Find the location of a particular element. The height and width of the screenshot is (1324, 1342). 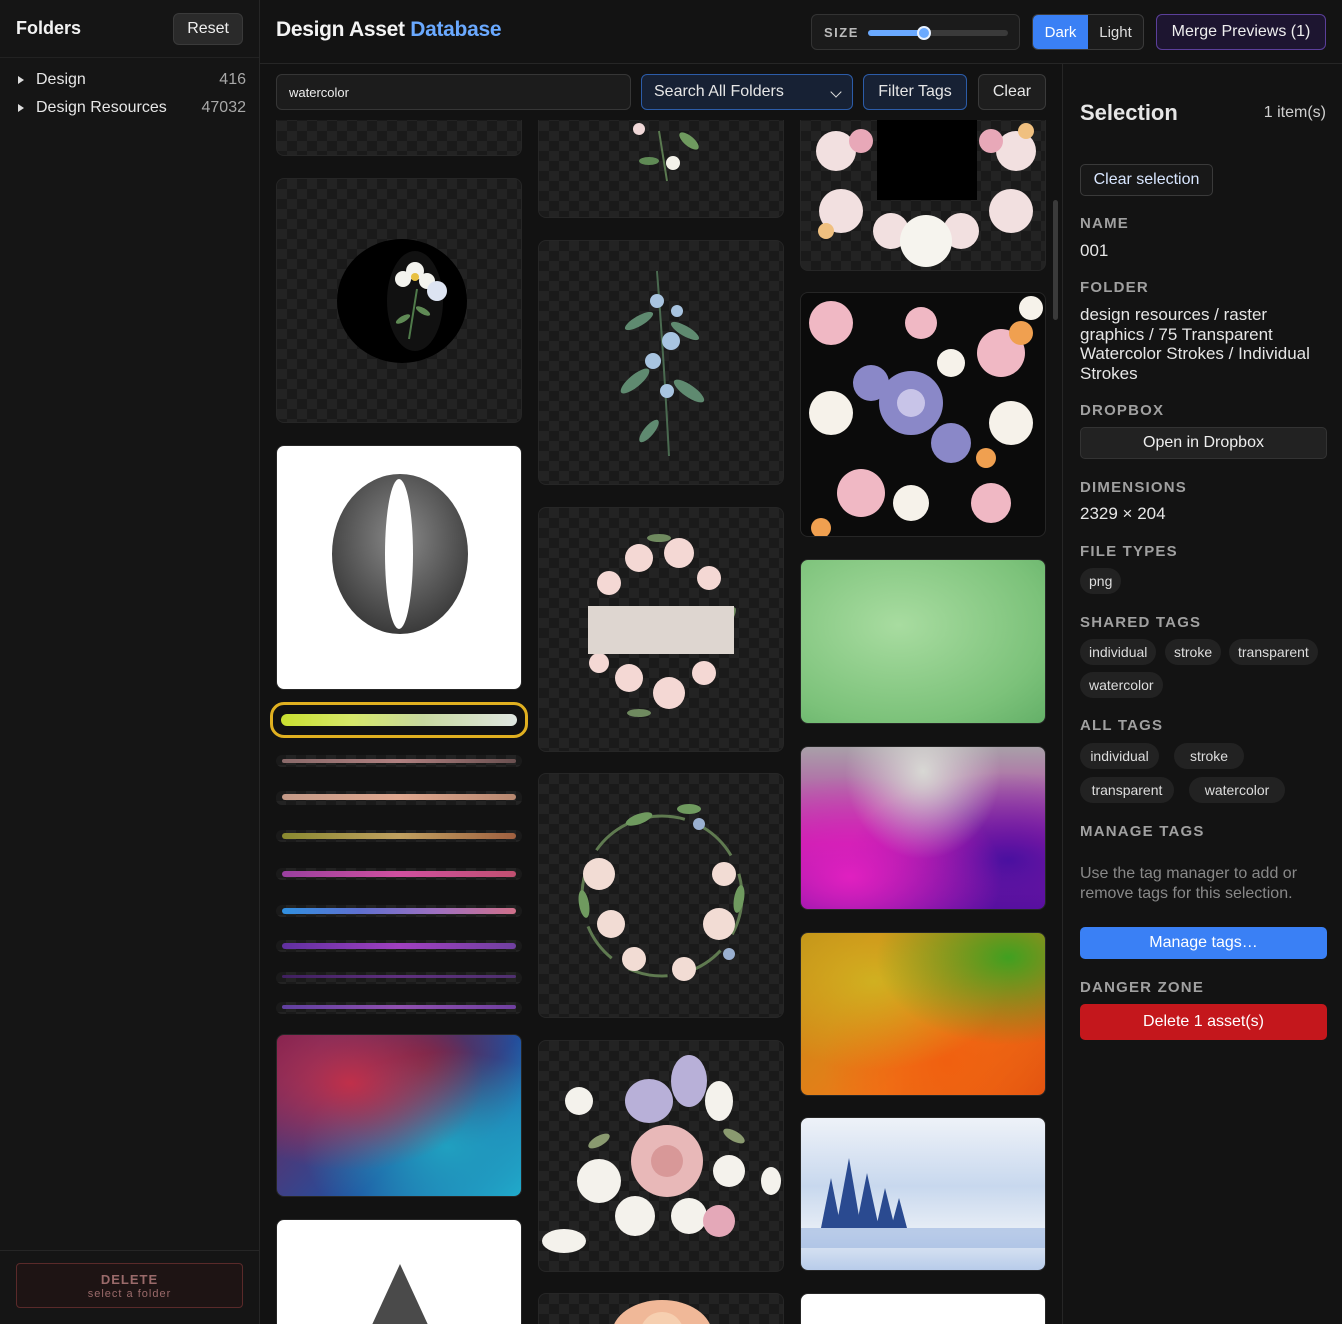

folder-scope-value: Search All Folders is located at coordinates (719, 91).